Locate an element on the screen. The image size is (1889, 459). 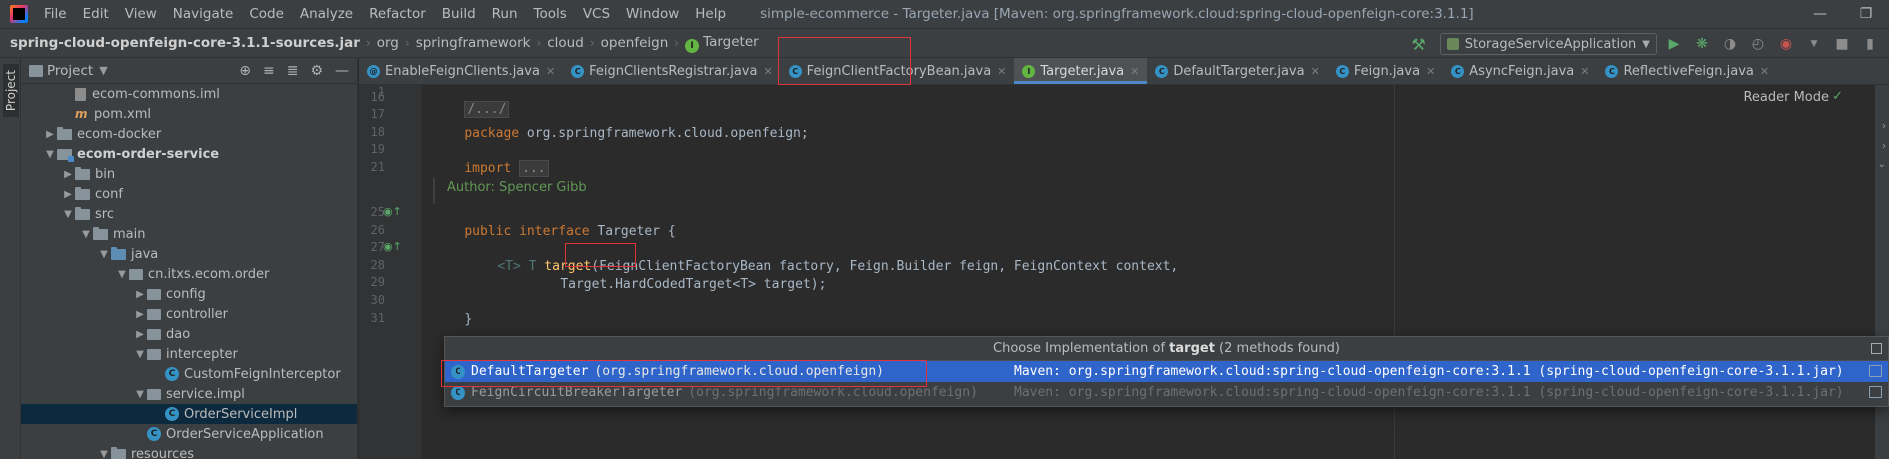
tree-item-pom-xml: m pom.xml is located at coordinates (189, 114).